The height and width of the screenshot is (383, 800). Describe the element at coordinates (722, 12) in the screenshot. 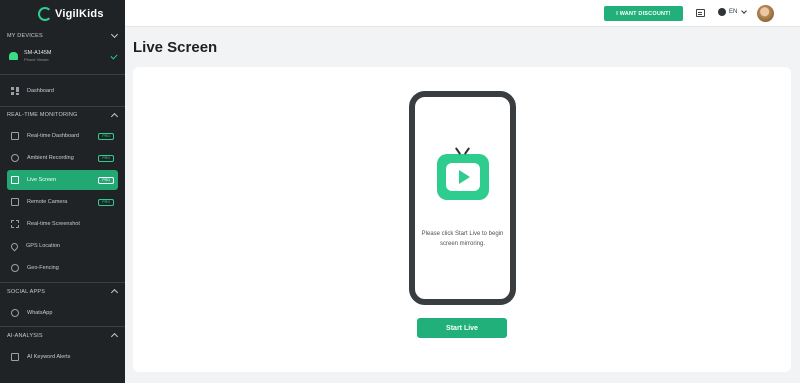

I see `globe-icon` at that location.